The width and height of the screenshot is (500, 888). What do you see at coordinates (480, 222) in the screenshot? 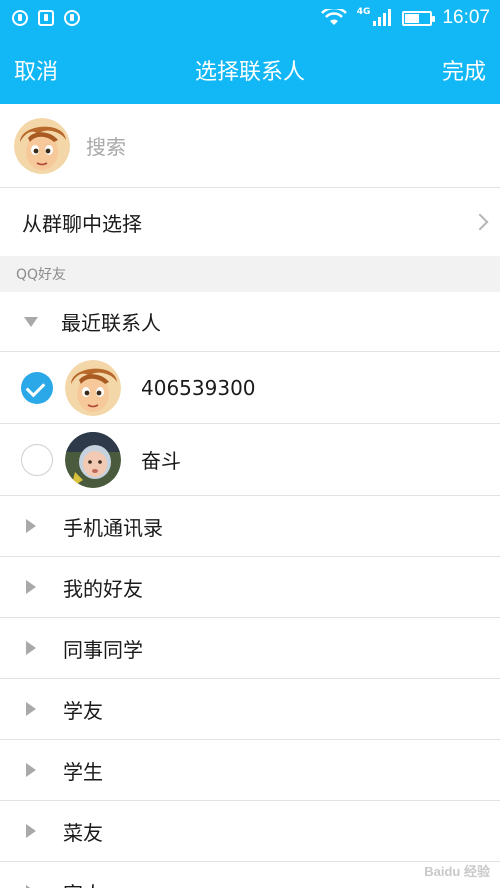
I see `chevron-right-icon` at bounding box center [480, 222].